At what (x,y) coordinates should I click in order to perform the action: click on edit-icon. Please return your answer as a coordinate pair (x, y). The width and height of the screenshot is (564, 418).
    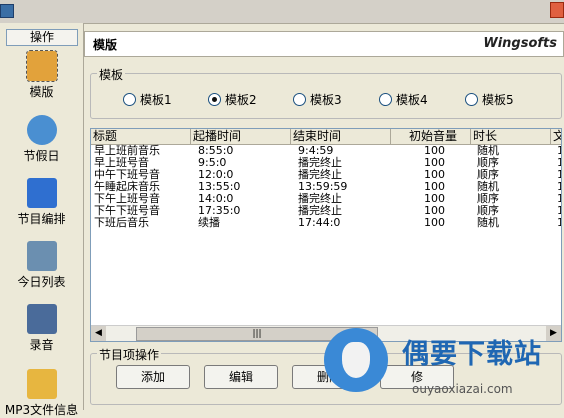
    Looking at the image, I should click on (41, 193).